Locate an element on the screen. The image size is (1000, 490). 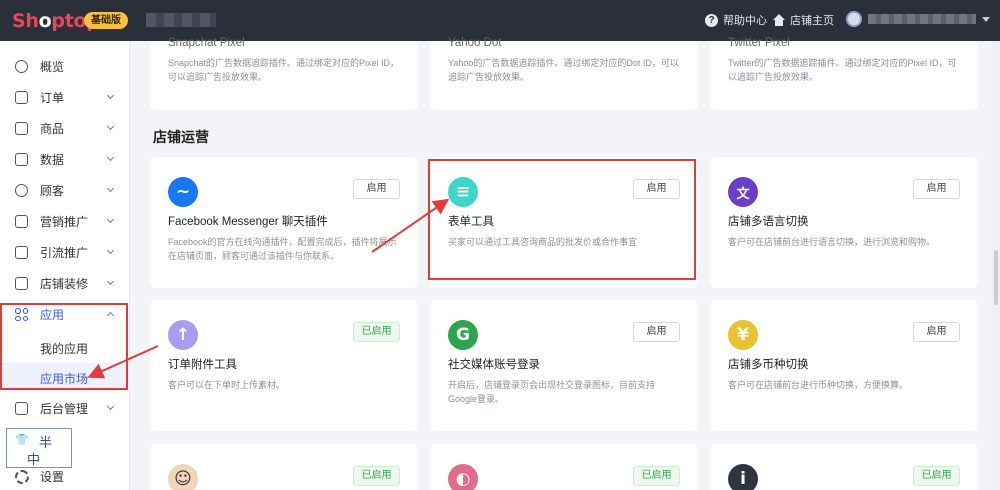
user-name-blurred is located at coordinates (922, 19).